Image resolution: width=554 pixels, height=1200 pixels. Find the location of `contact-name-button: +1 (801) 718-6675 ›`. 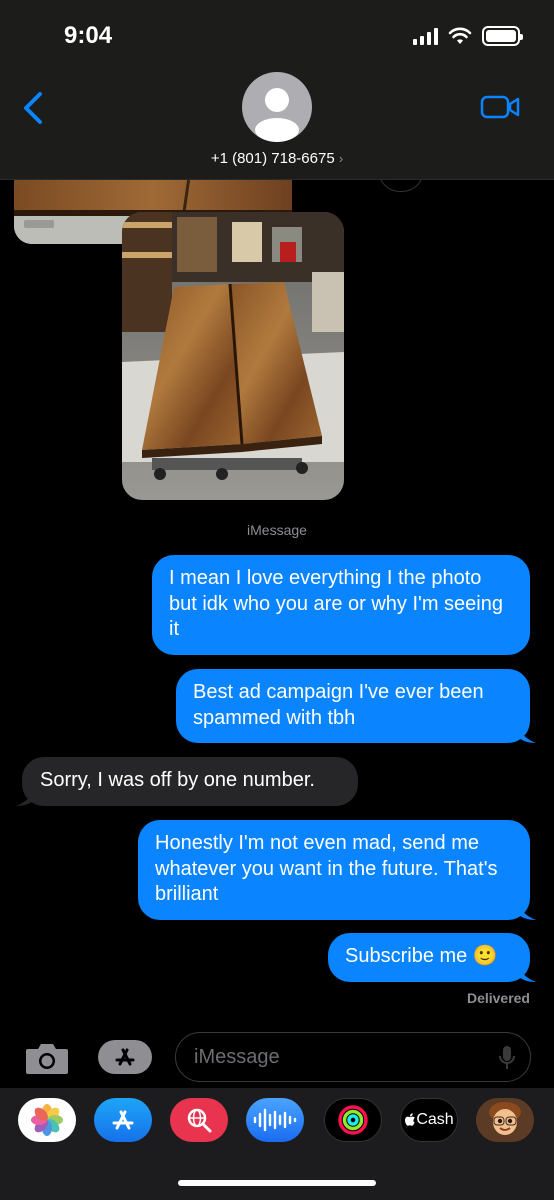

contact-name-button: +1 (801) 718-6675 › is located at coordinates (277, 158).